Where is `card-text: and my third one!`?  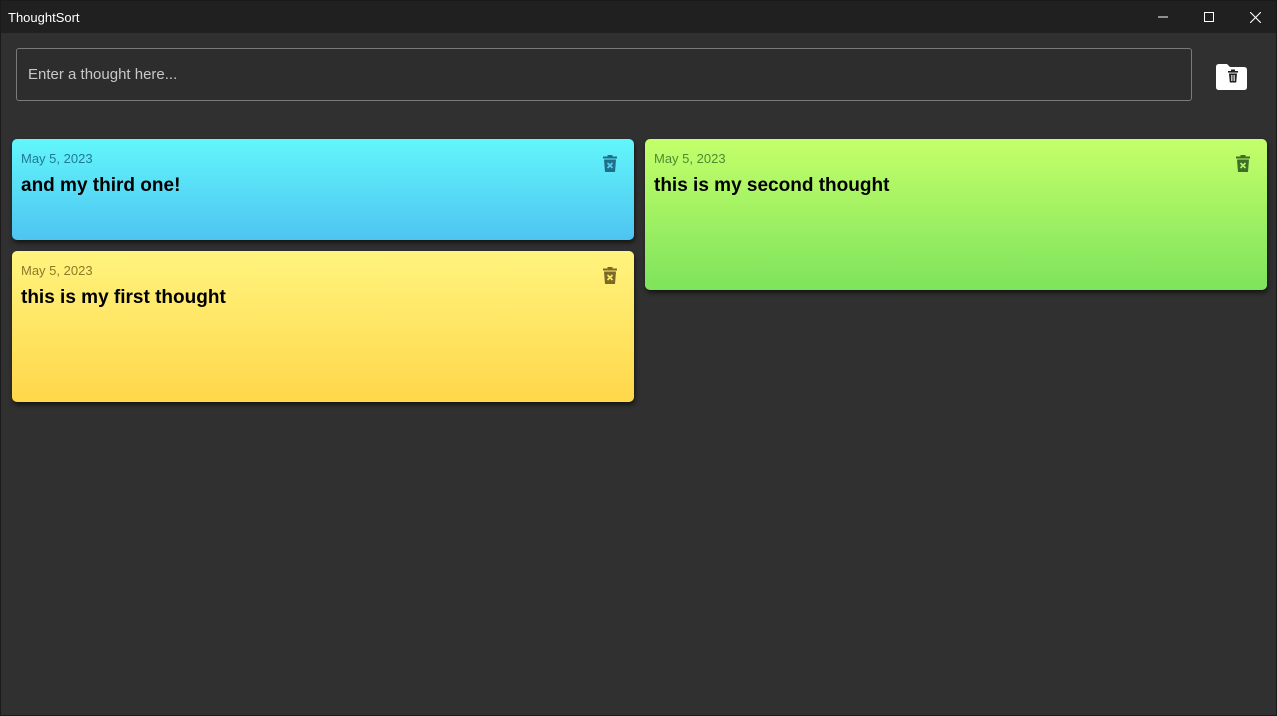 card-text: and my third one! is located at coordinates (101, 185).